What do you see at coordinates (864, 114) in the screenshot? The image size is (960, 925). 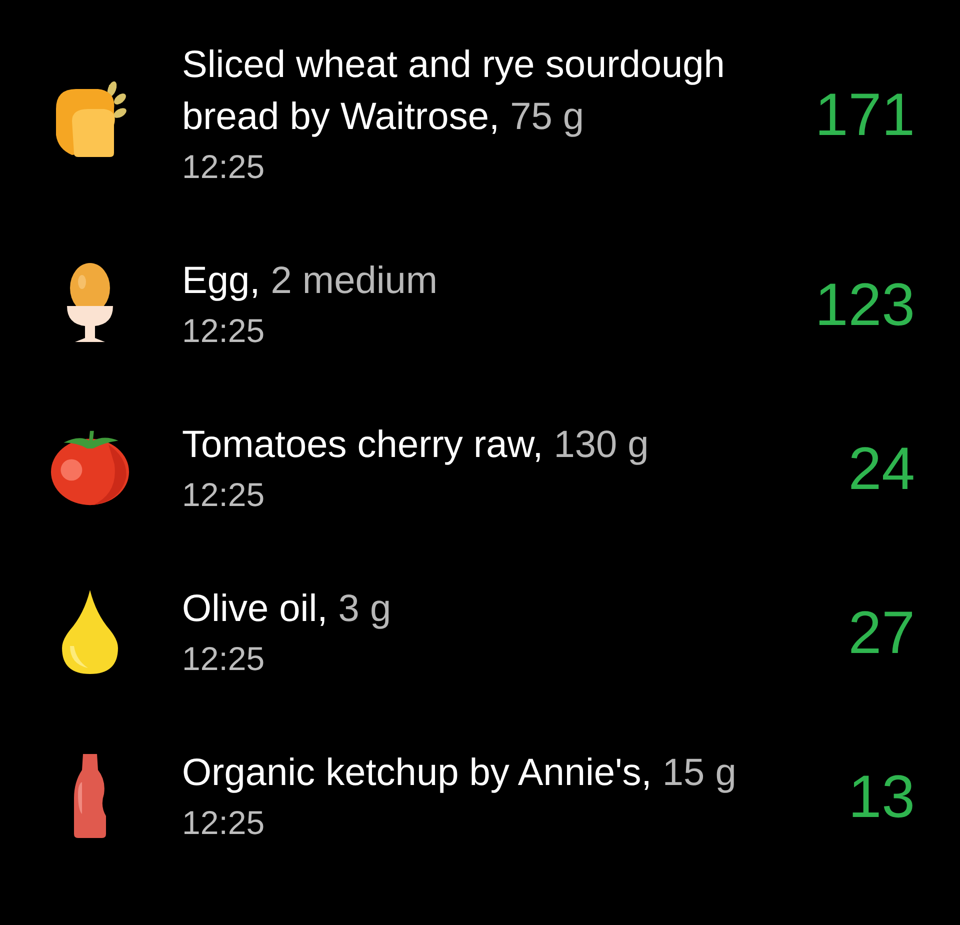 I see `calorie-count: 171` at bounding box center [864, 114].